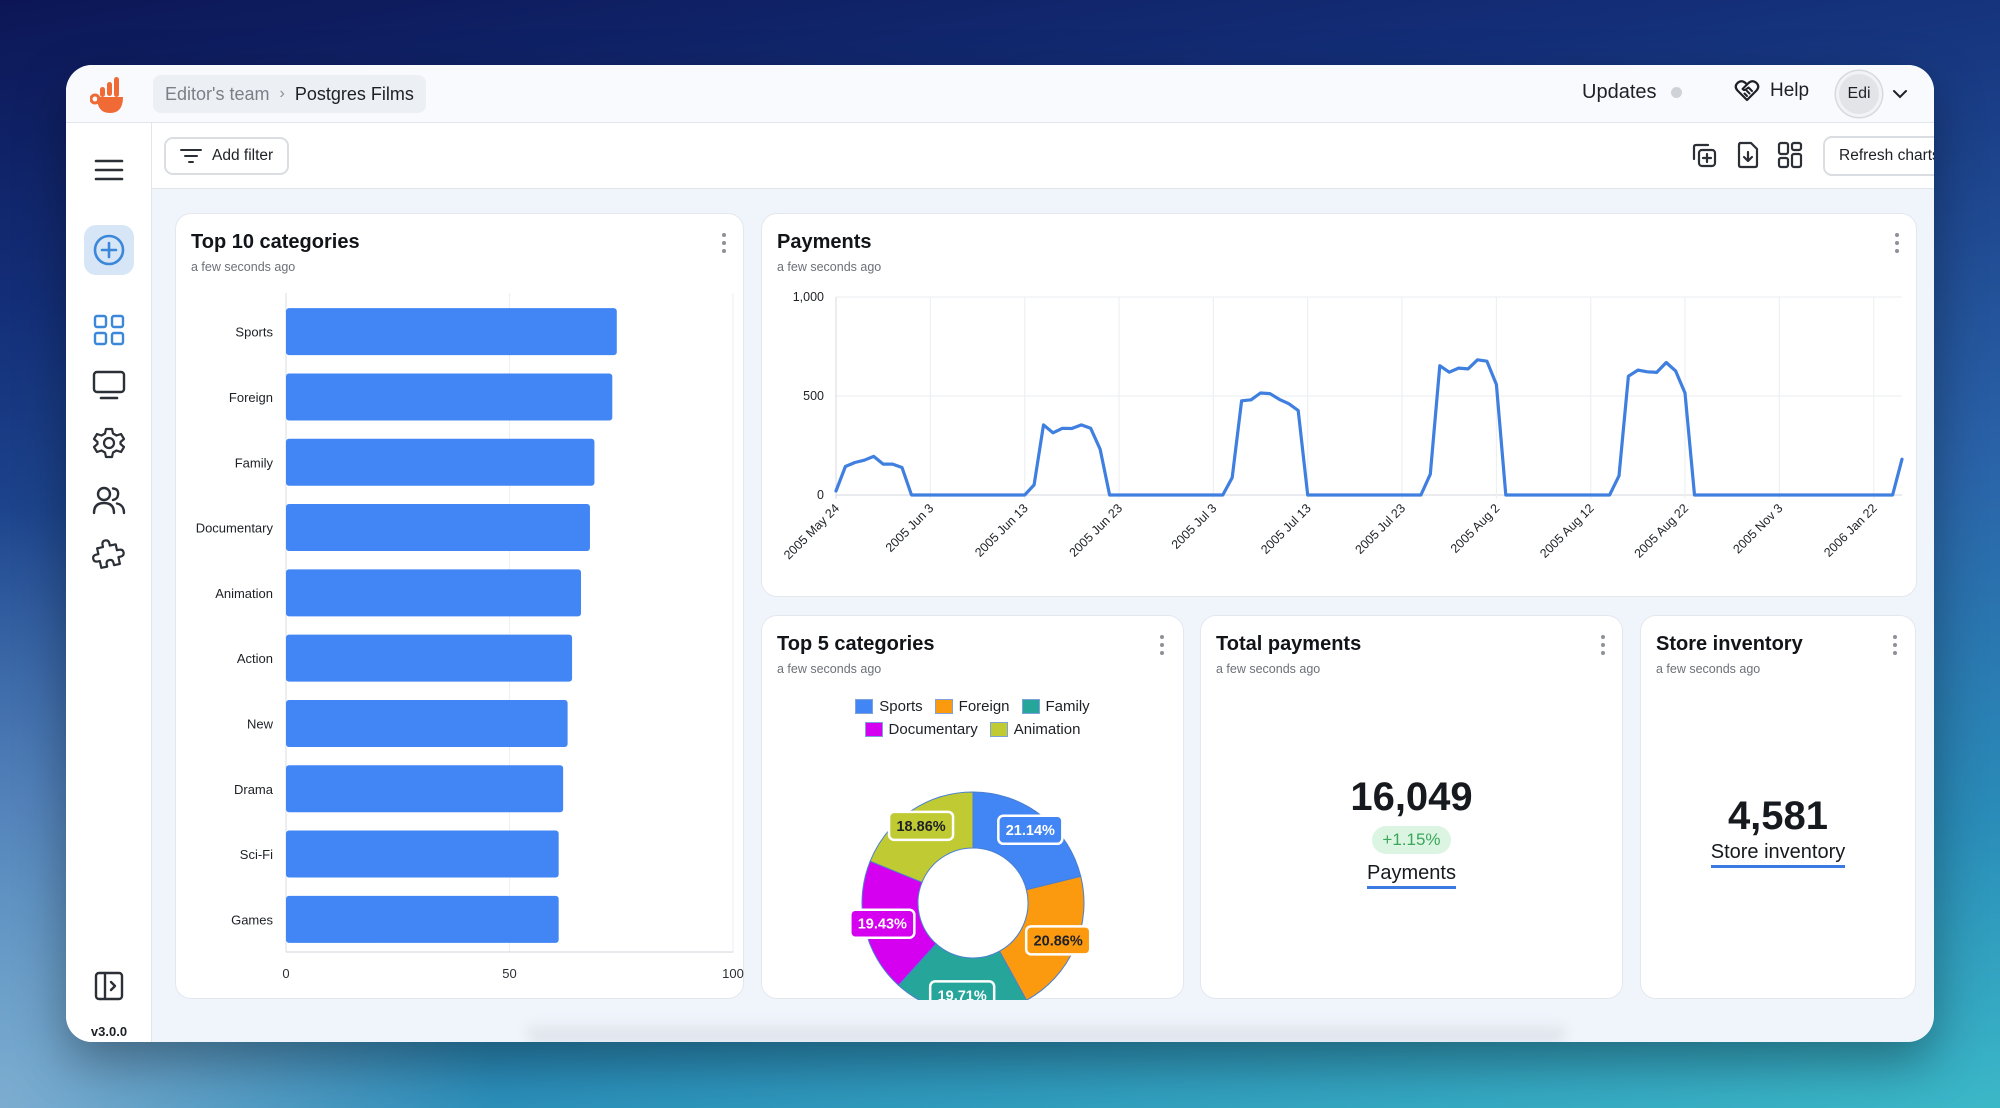 This screenshot has width=2000, height=1108. Describe the element at coordinates (970, 895) in the screenshot. I see `top-5-donut-chart: 21.14% 20.86% 19.71% 19.43% 18.86%` at that location.